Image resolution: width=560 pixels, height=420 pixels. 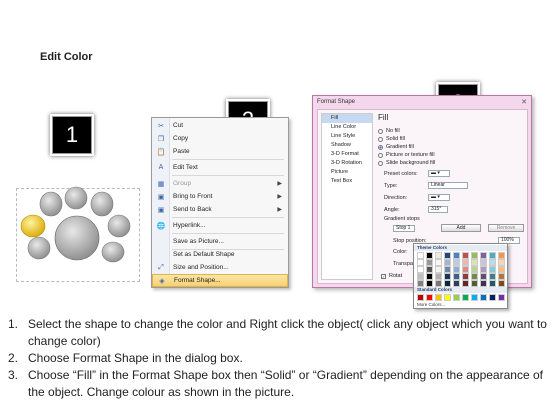 I want to click on add-button: Add, so click(x=461, y=228).